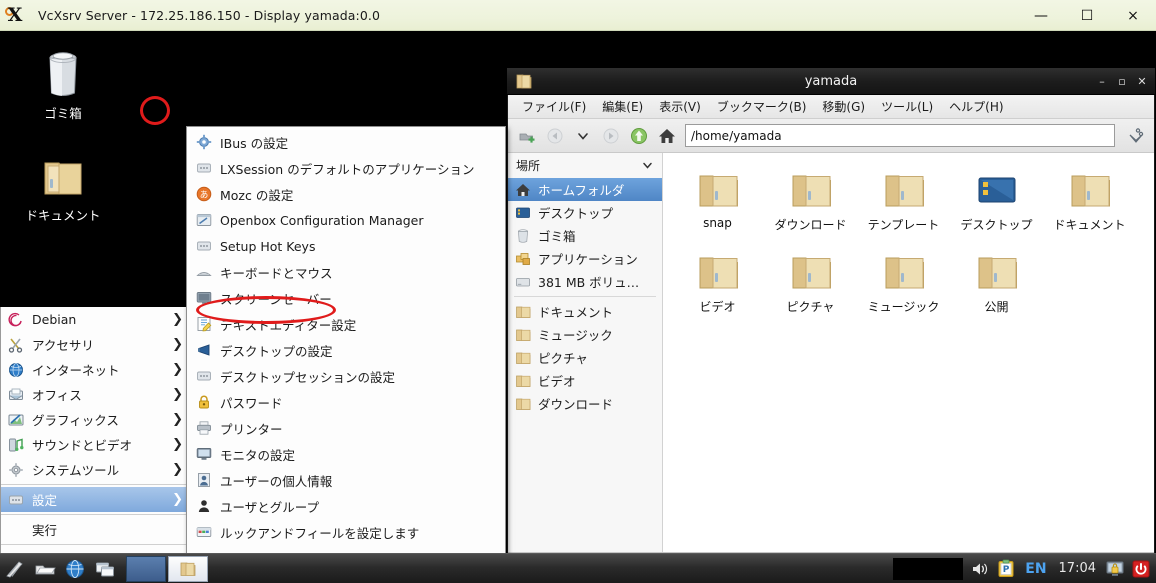 Image resolution: width=1156 pixels, height=583 pixels. I want to click on submenu-item-desktop-session: デスクトップセッションの設定, so click(346, 376).